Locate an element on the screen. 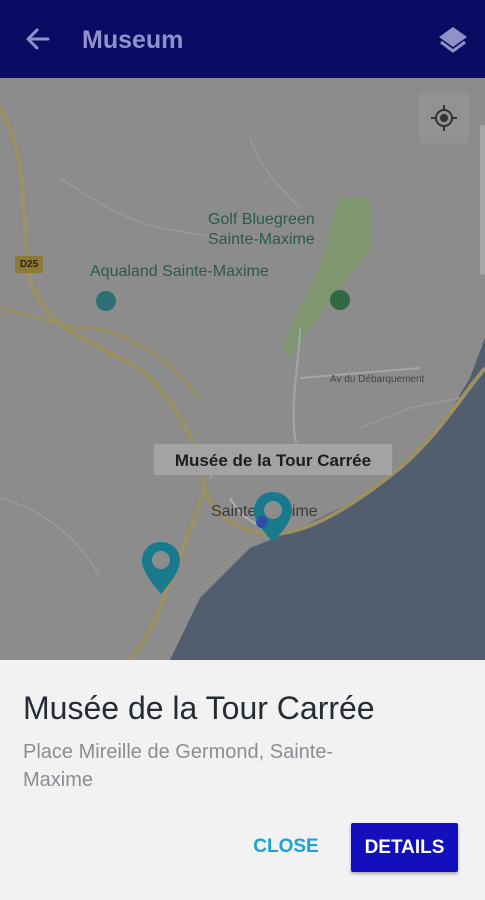 The width and height of the screenshot is (485, 900). aqualand-label: Aqualand Sainte-Maxime is located at coordinates (179, 271).